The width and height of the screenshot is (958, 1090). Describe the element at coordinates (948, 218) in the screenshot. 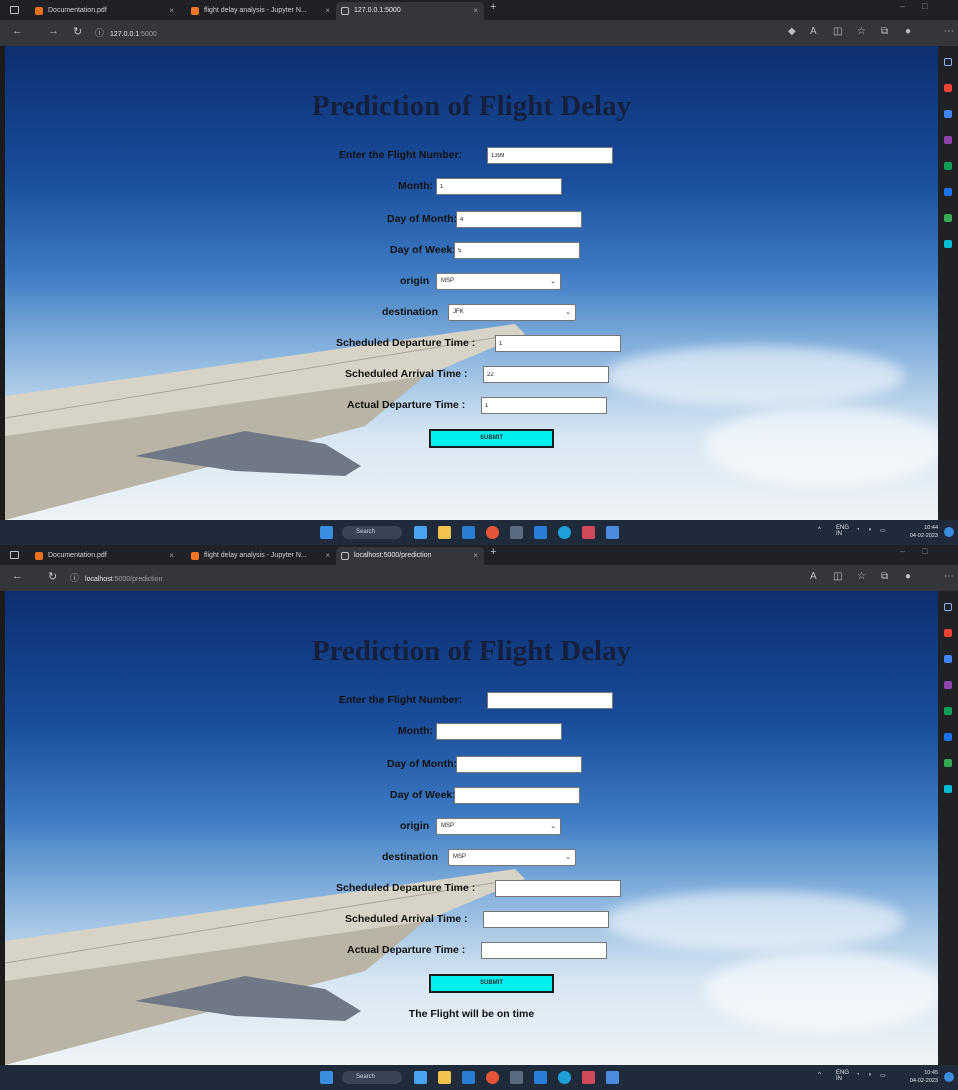

I see `drop-icon` at that location.